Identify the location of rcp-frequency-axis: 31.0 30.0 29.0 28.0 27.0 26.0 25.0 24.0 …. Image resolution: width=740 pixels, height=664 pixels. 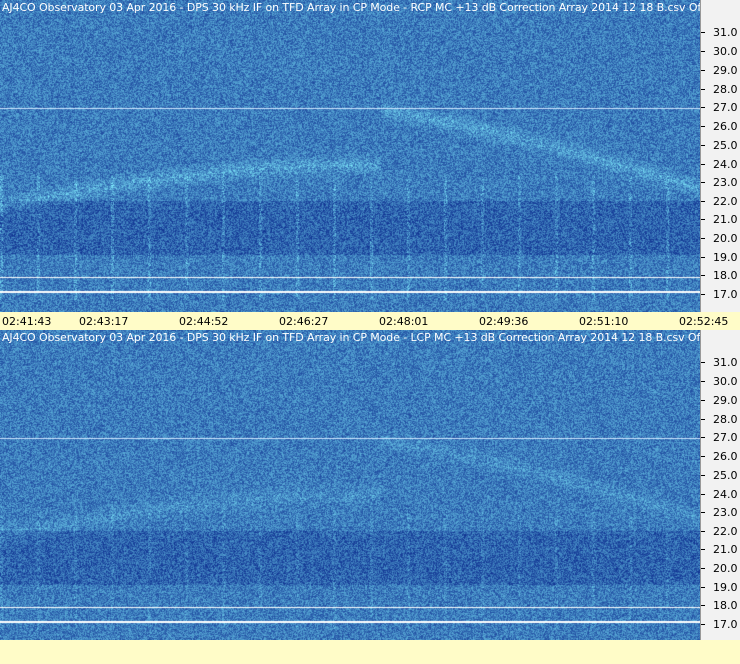
(720, 156).